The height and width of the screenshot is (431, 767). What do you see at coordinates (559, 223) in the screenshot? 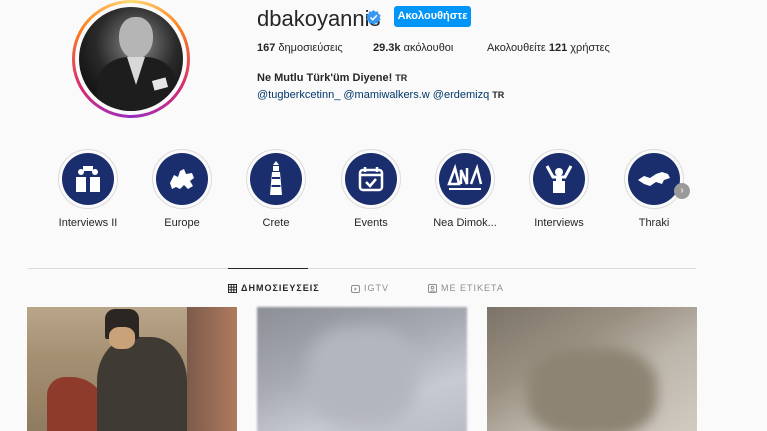
I see `highlight-label: Interviews` at bounding box center [559, 223].